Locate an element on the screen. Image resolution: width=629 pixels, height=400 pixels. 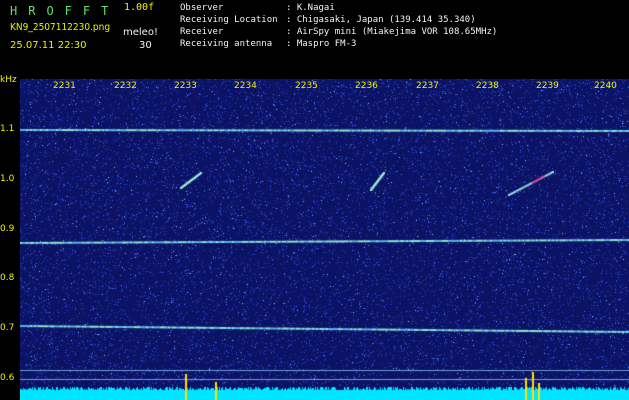
location-label: Receiving Location is located at coordinates (229, 20).